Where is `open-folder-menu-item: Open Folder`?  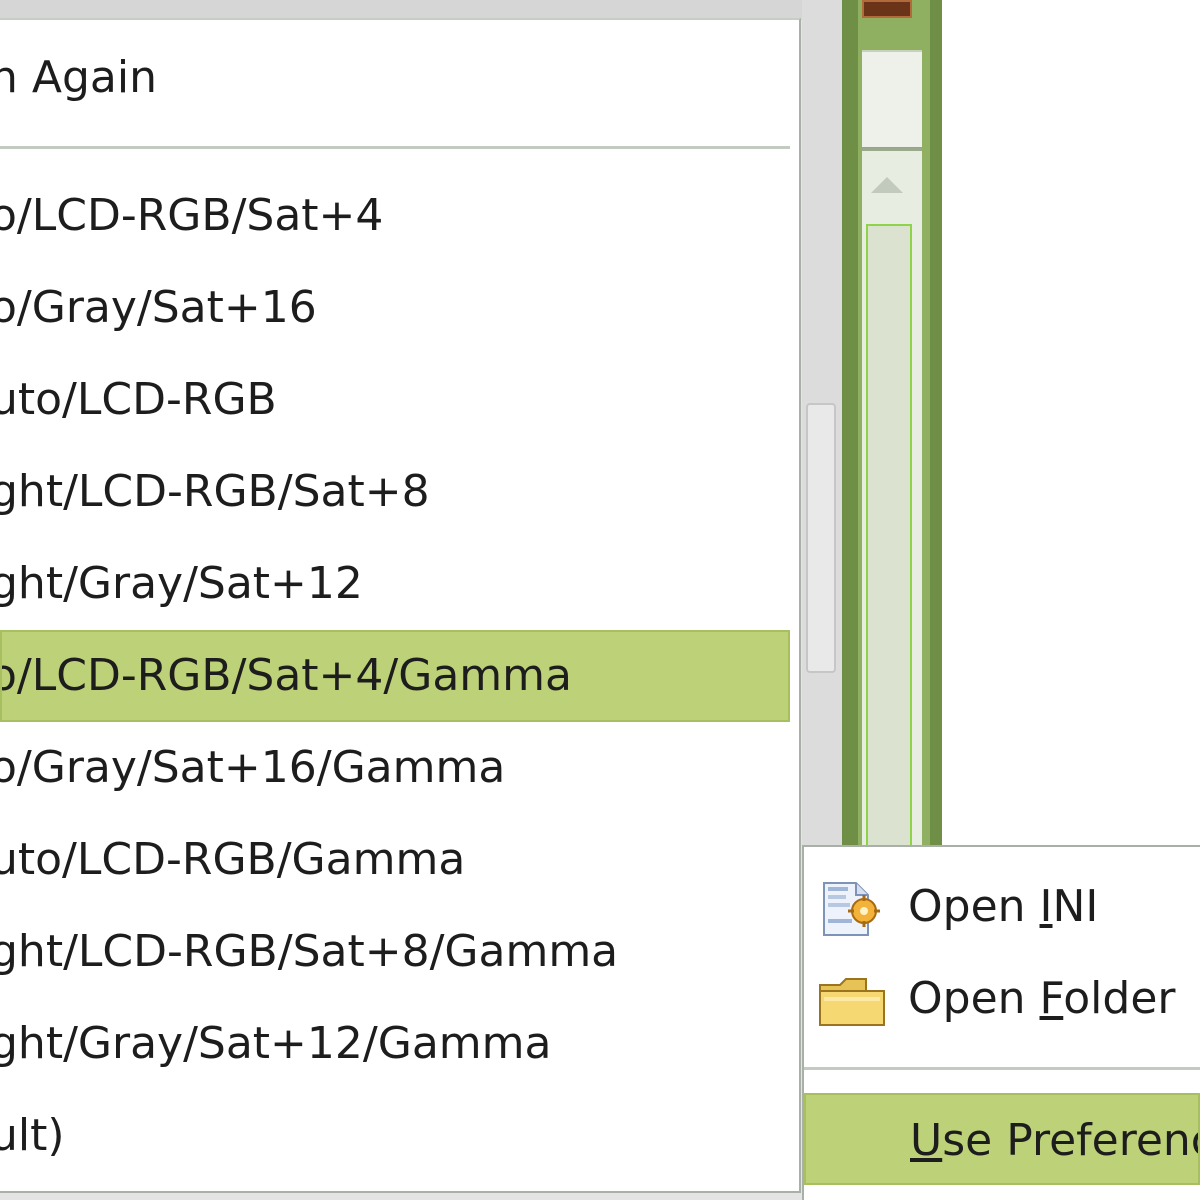
open-folder-menu-item: Open Folder is located at coordinates (1002, 999).